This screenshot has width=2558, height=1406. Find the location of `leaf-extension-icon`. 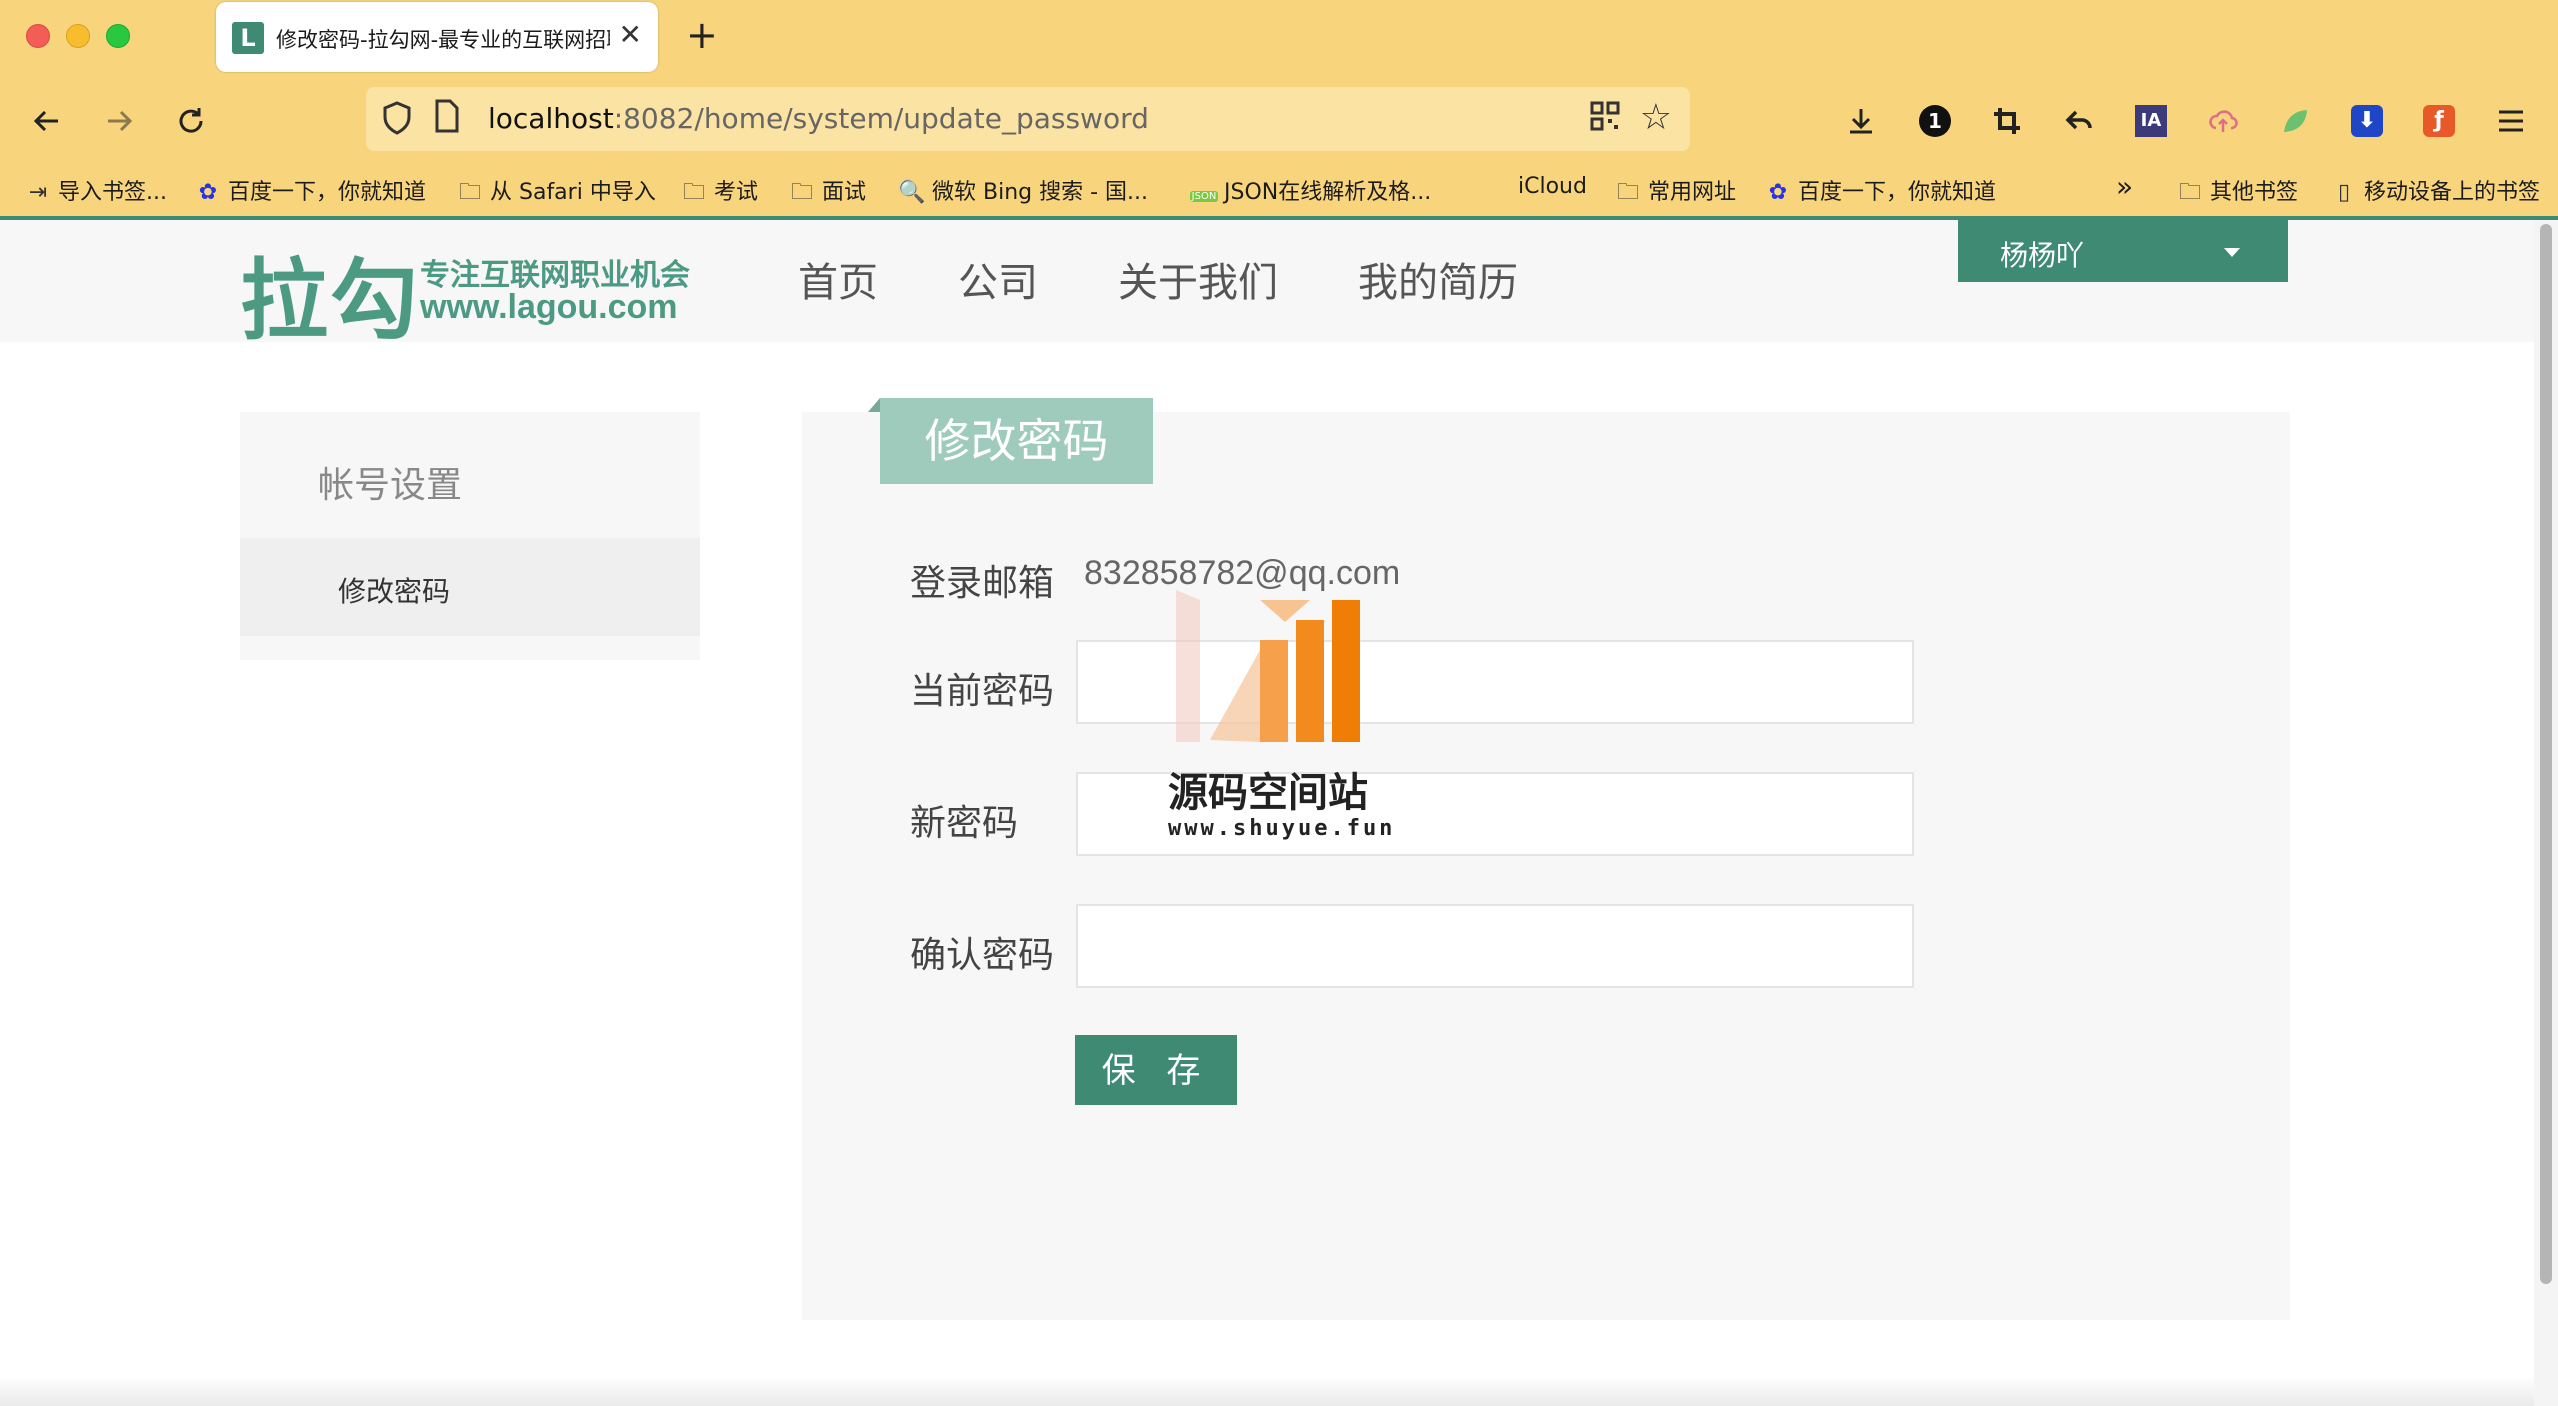

leaf-extension-icon is located at coordinates (2295, 121).